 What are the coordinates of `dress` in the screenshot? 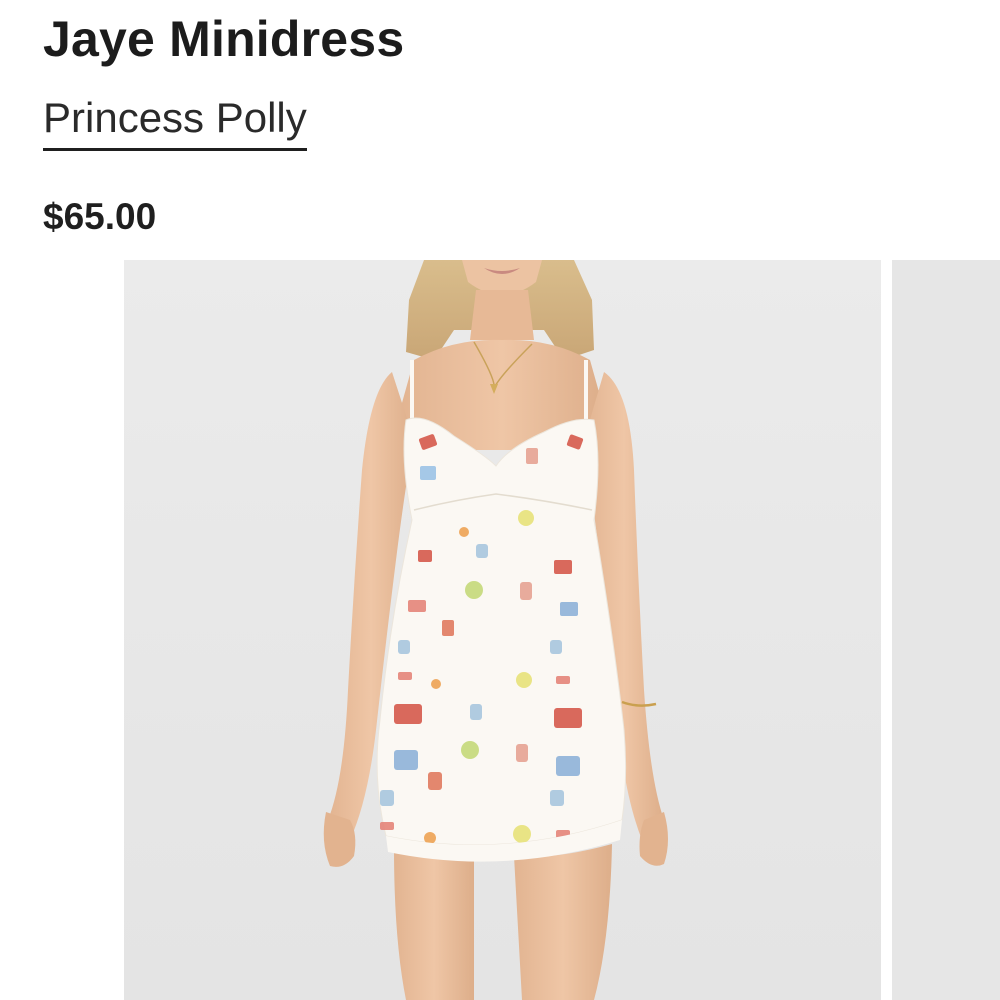 It's located at (501, 631).